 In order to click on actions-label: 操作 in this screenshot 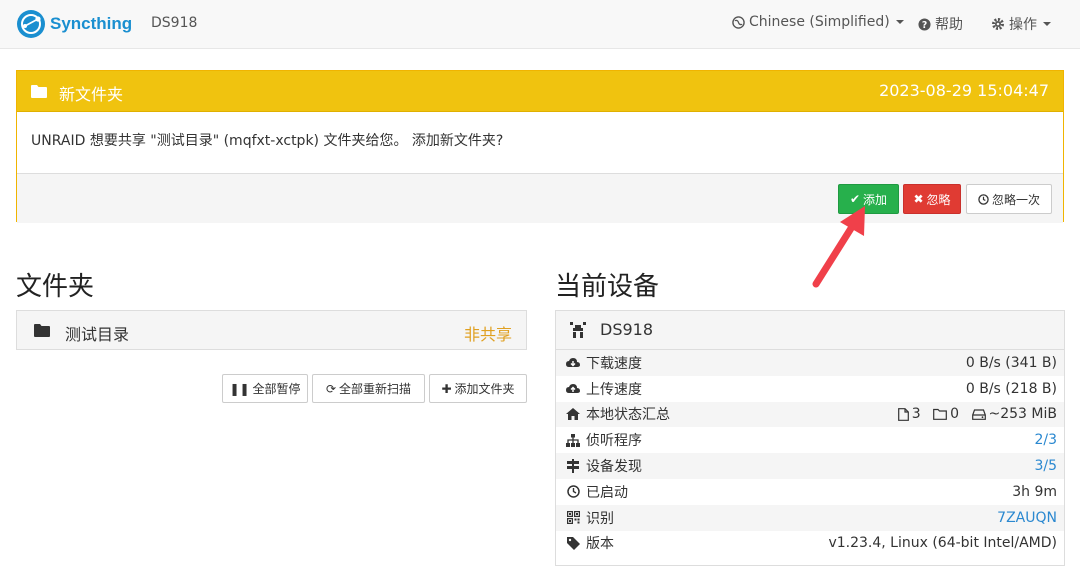, I will do `click(1023, 25)`.